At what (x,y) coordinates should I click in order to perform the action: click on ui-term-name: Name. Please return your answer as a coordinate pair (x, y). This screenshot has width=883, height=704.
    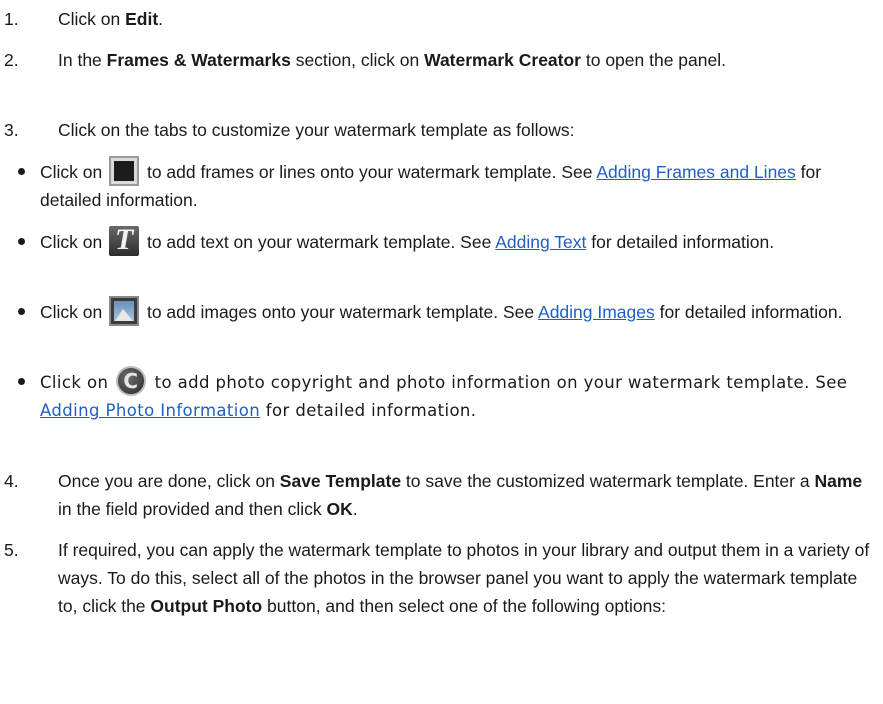
    Looking at the image, I should click on (838, 481).